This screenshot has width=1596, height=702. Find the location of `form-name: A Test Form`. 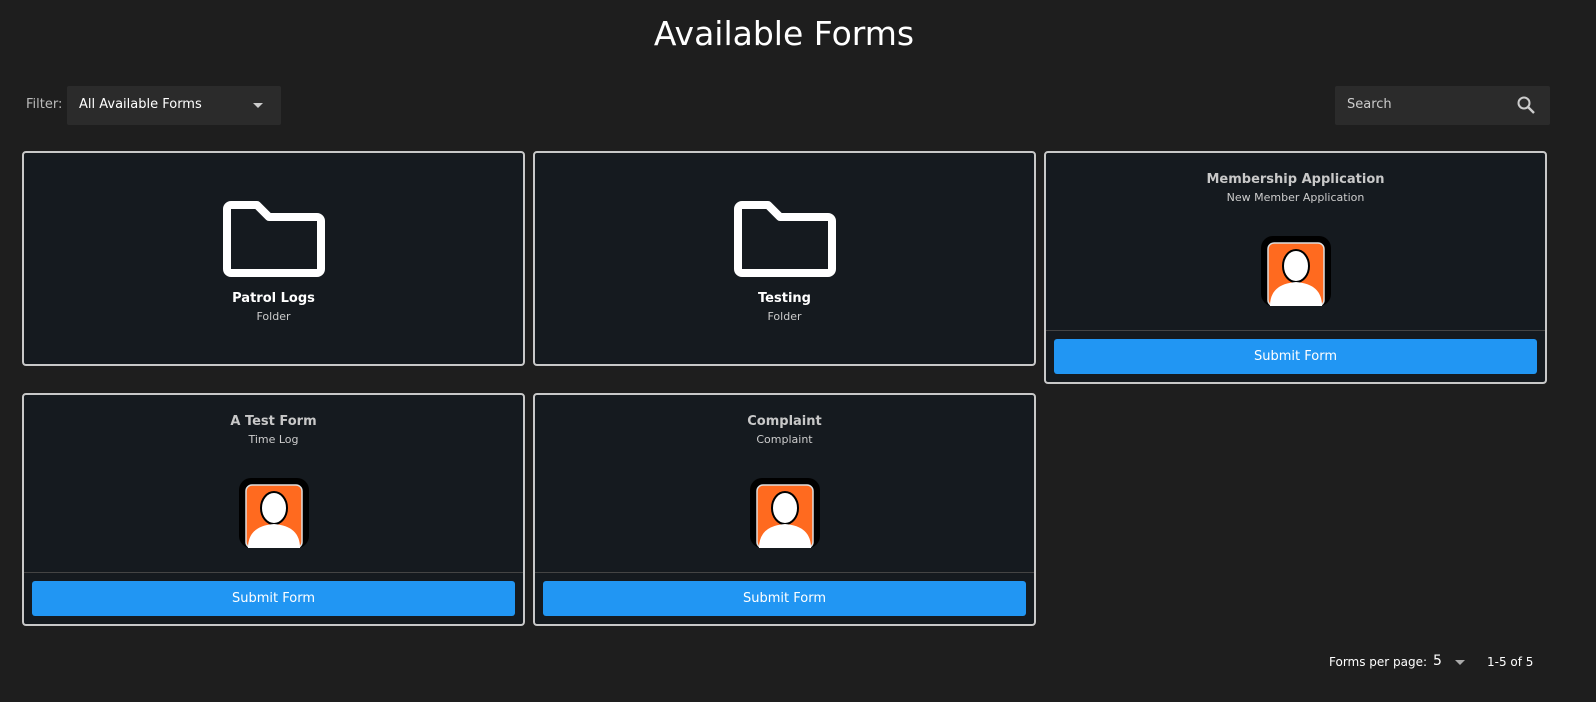

form-name: A Test Form is located at coordinates (273, 421).